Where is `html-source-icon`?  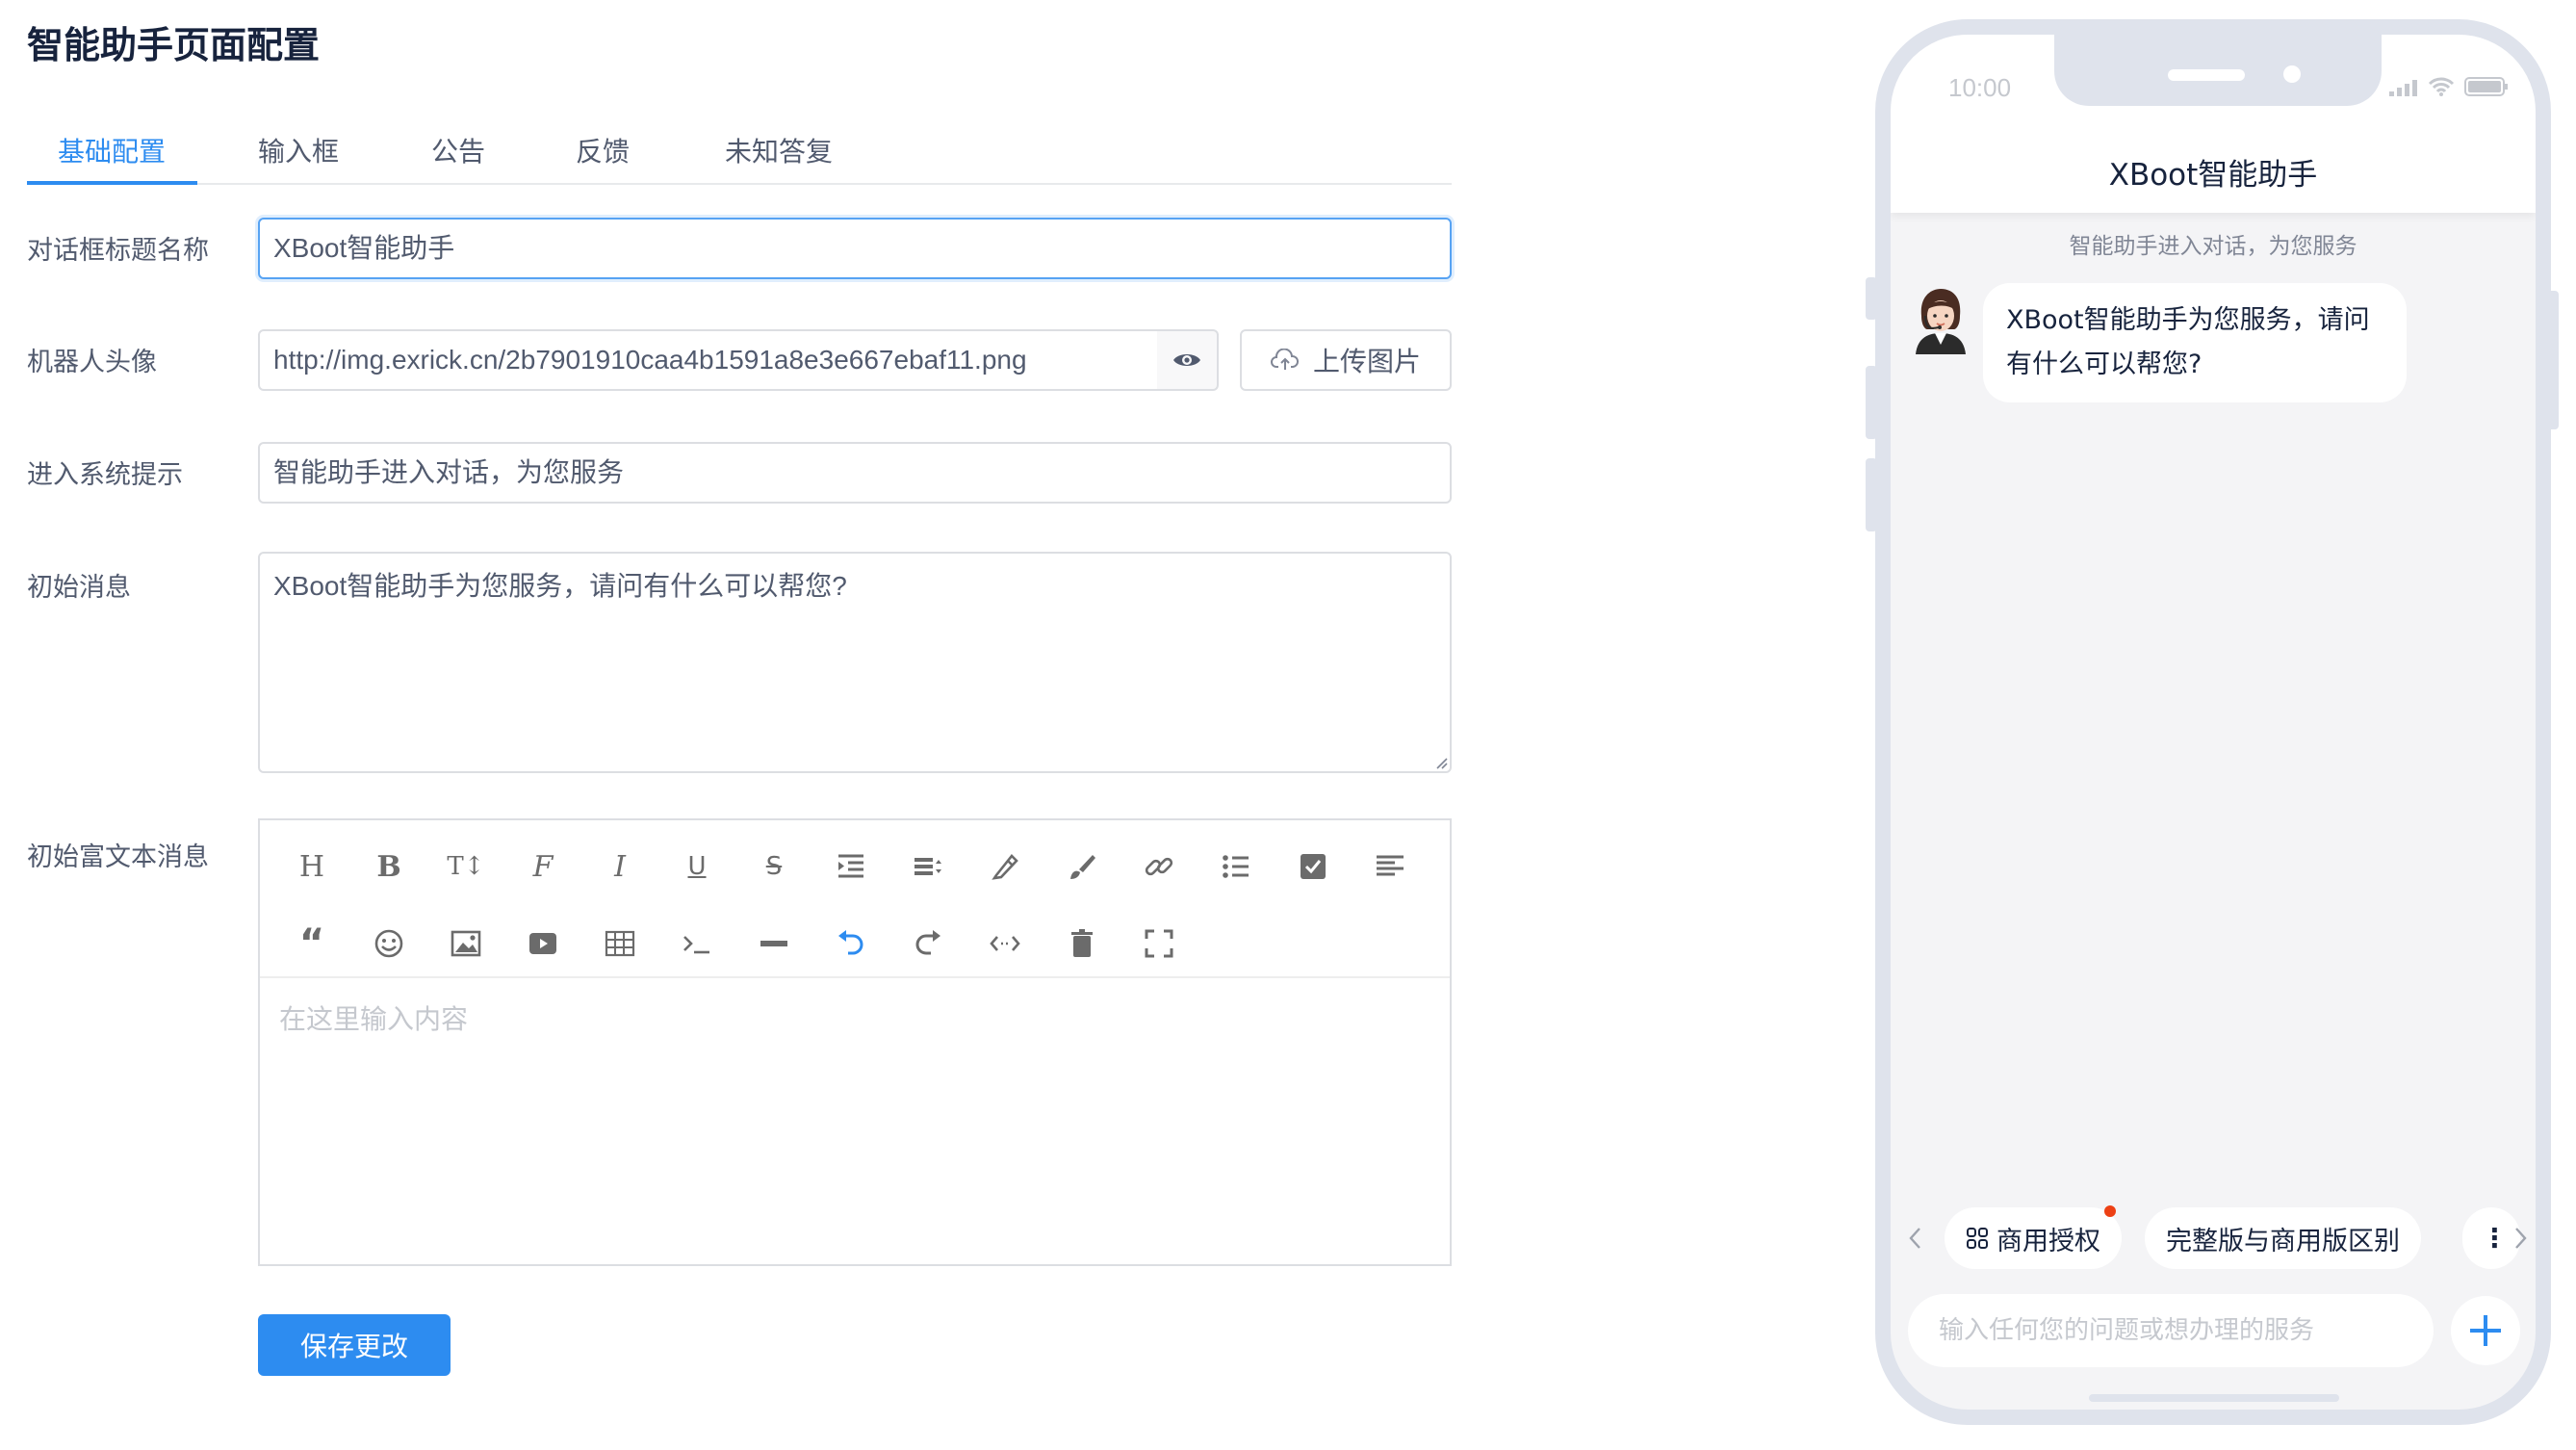 html-source-icon is located at coordinates (1005, 943).